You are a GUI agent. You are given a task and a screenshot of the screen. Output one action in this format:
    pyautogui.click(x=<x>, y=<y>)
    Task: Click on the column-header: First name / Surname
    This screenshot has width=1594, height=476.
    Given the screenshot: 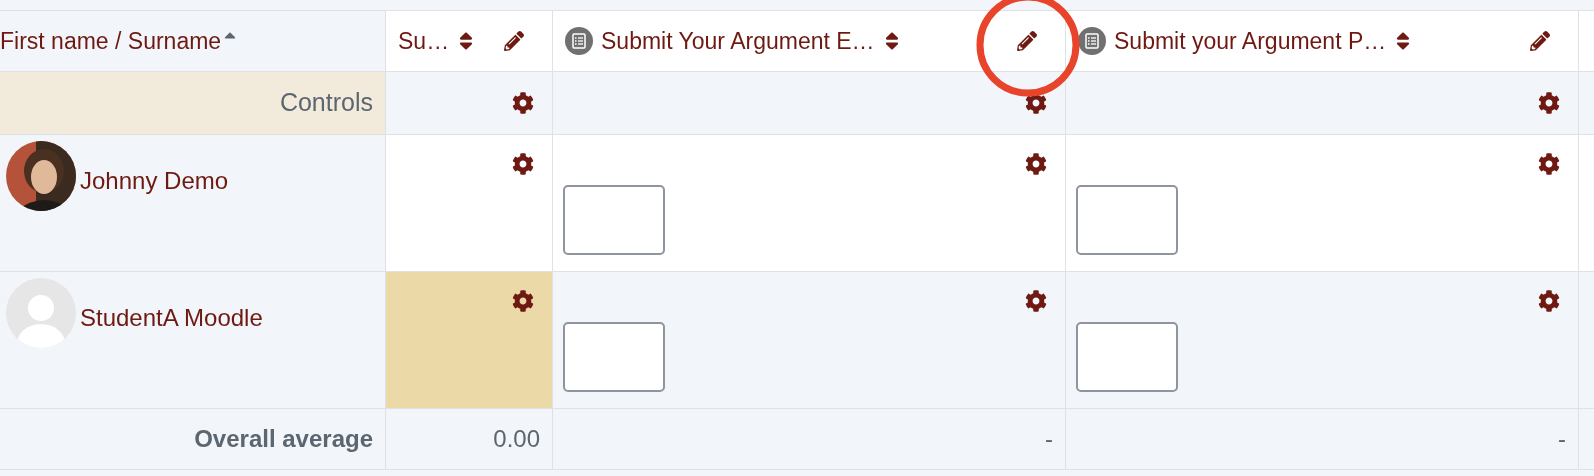 What is the action you would take?
    pyautogui.click(x=111, y=41)
    